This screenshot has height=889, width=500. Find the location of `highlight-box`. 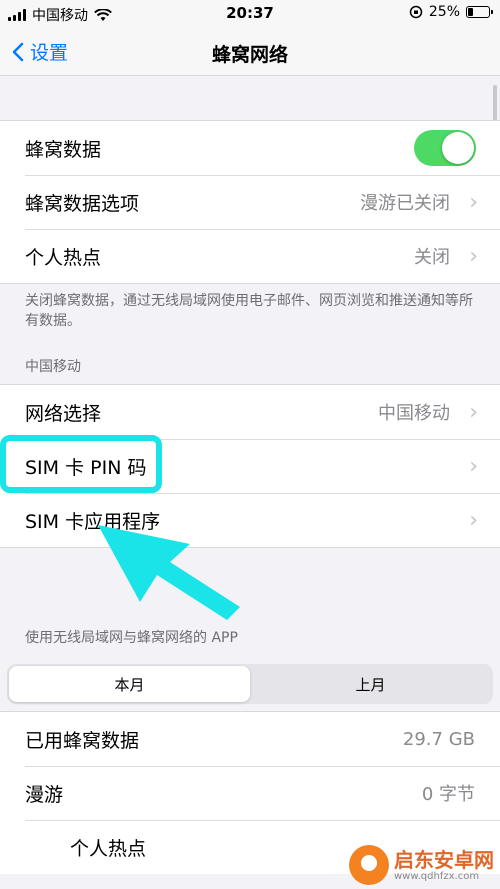

highlight-box is located at coordinates (81, 464).